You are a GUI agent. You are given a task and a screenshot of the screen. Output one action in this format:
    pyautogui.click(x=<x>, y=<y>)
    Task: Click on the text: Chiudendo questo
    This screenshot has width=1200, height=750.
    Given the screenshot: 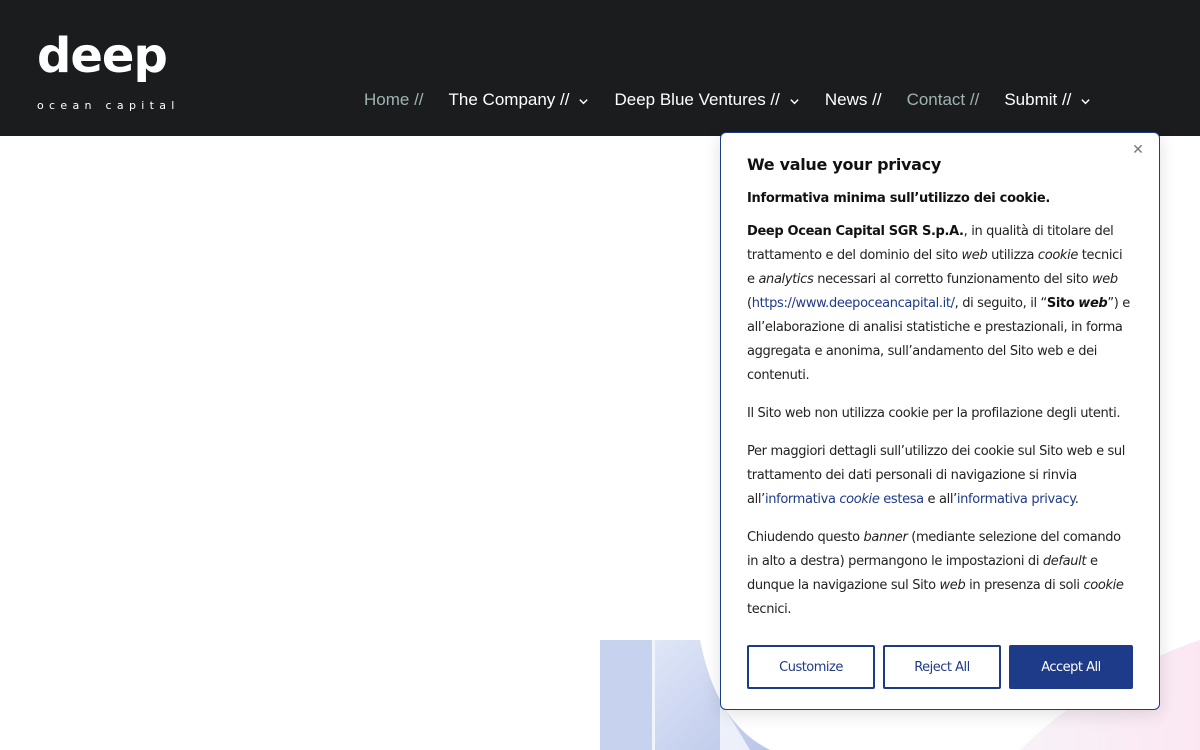 What is the action you would take?
    pyautogui.click(x=805, y=537)
    